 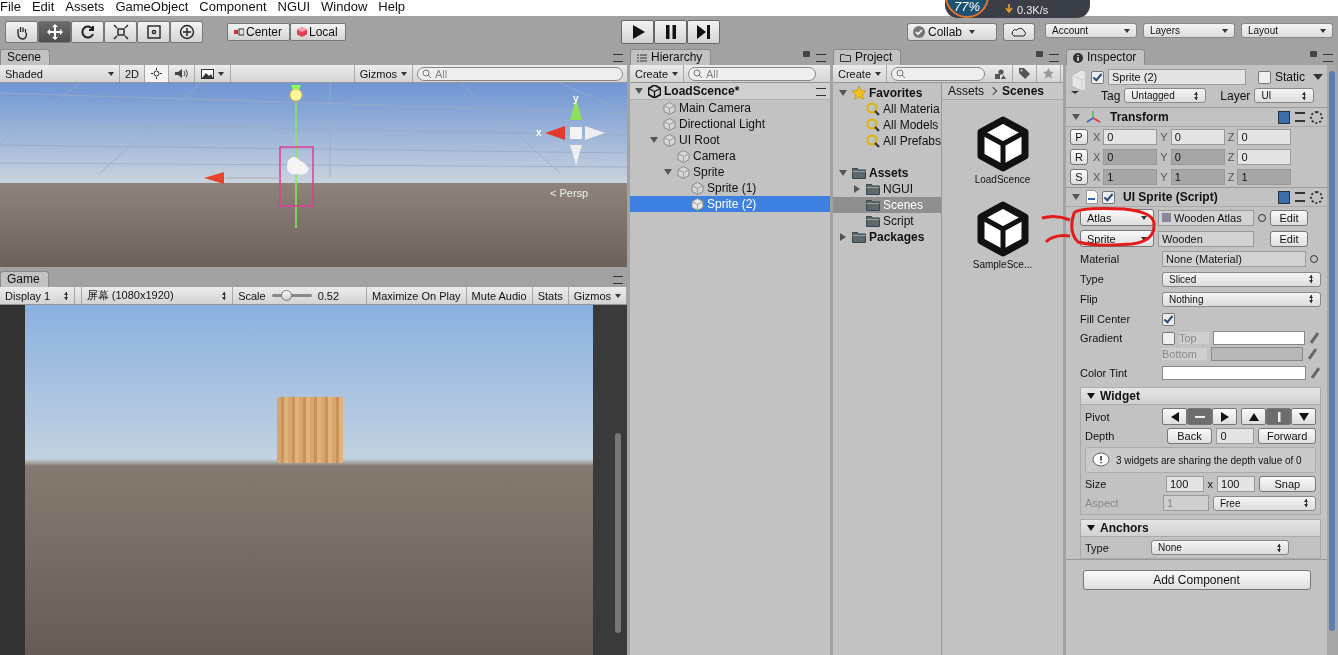 What do you see at coordinates (670, 32) in the screenshot?
I see `pause-button` at bounding box center [670, 32].